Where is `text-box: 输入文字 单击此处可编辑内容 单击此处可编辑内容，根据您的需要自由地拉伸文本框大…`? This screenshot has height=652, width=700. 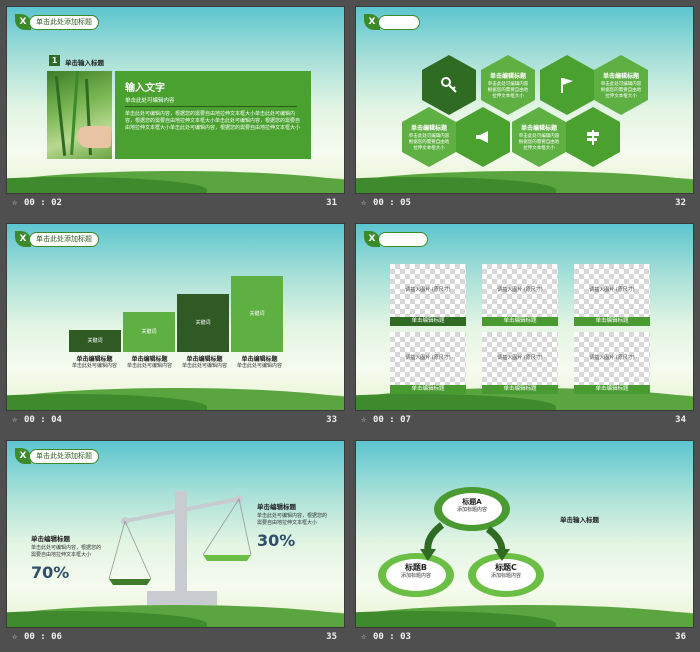 text-box: 输入文字 单击此处可编辑内容 单击此处可编辑内容，根据您的需要自由地拉伸文本框大… is located at coordinates (213, 115).